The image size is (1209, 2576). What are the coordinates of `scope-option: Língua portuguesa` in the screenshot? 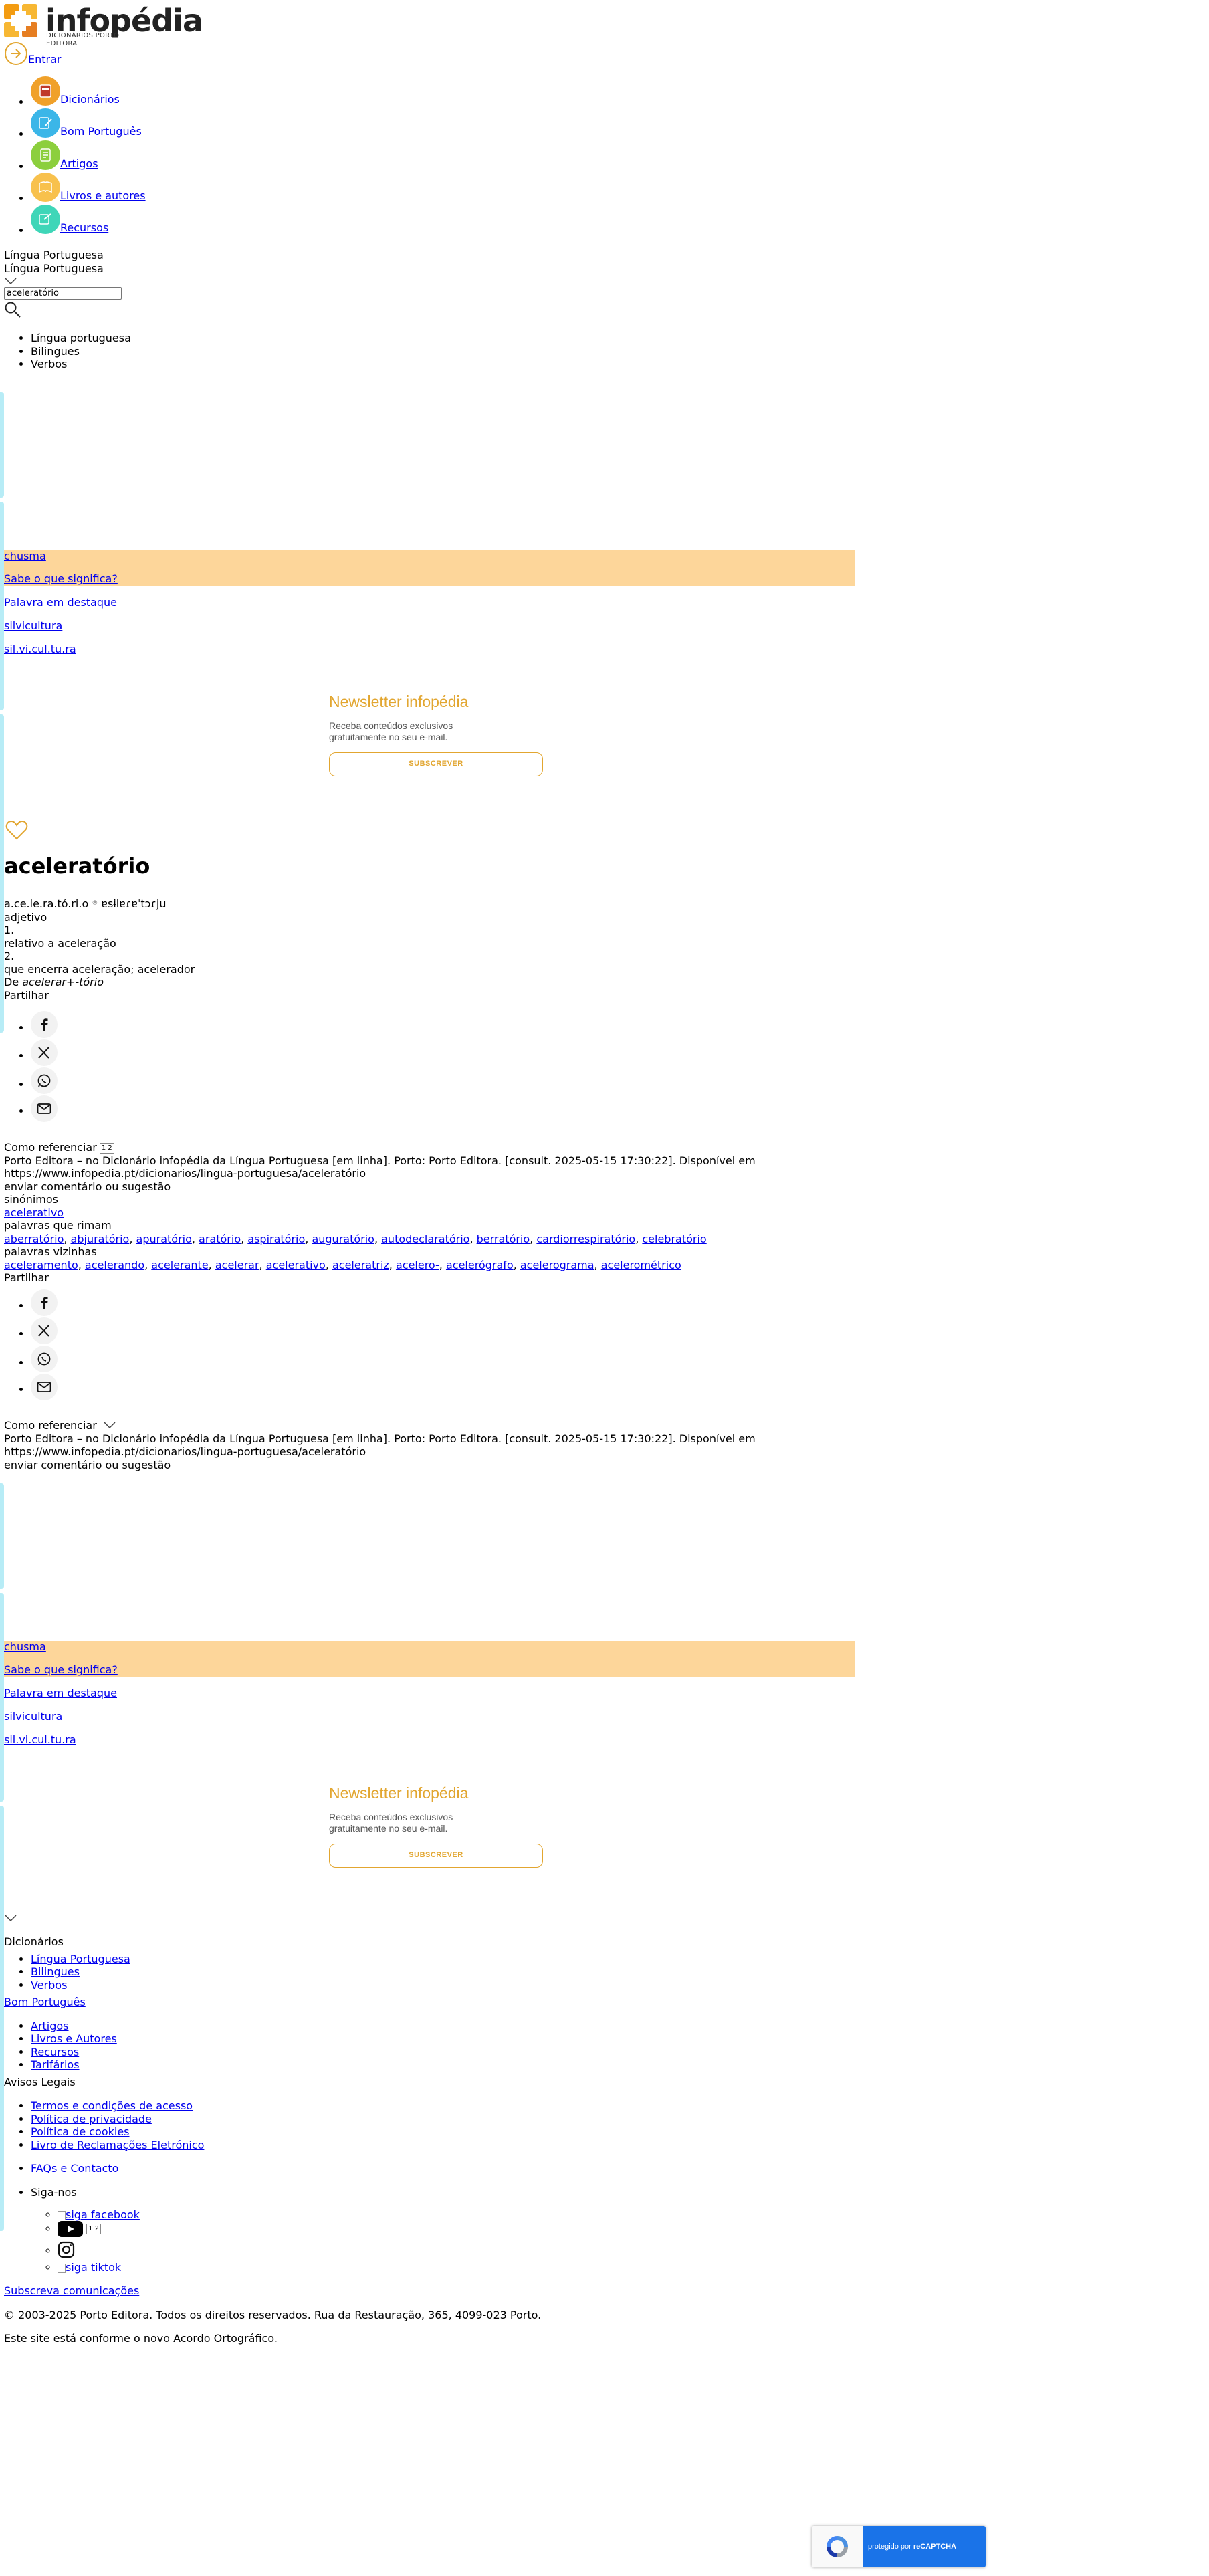 It's located at (81, 338).